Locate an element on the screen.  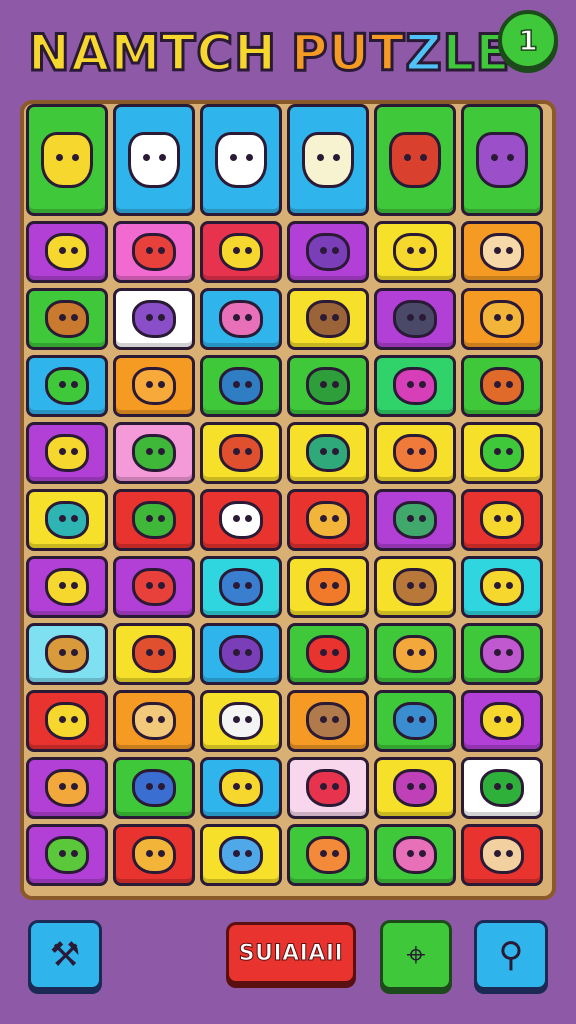
purple-winged-beast-icon is located at coordinates (502, 160).